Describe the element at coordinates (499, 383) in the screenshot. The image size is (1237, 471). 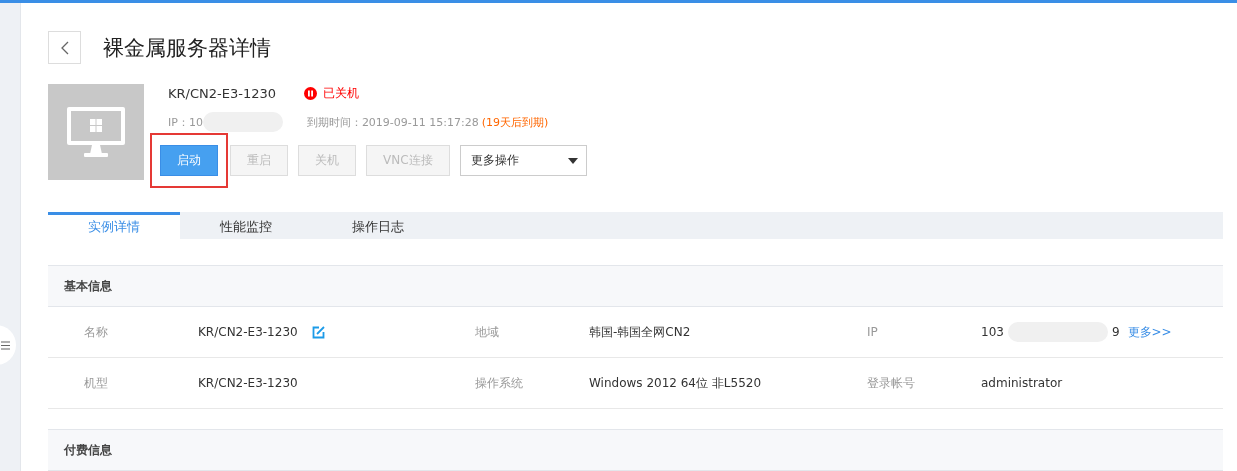
I see `field-label: 操作系统` at that location.